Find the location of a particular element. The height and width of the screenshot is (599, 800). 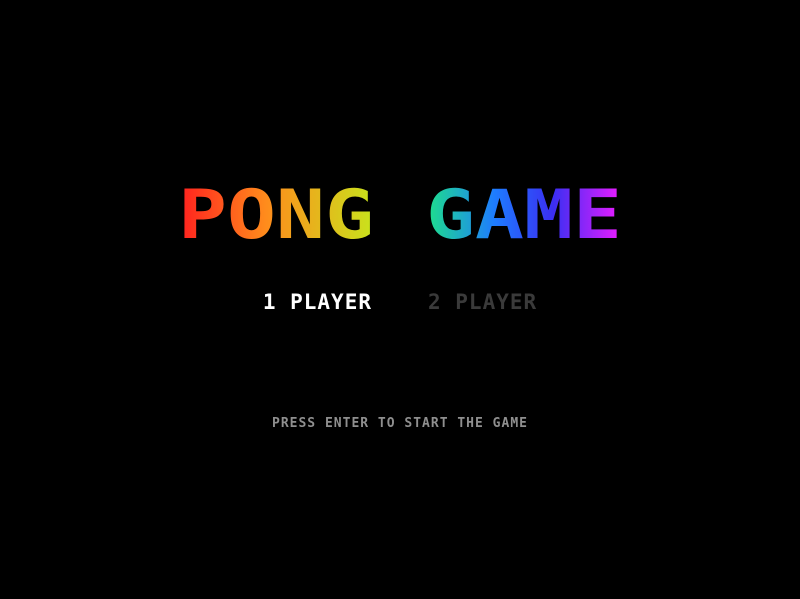

player-mode-menu: 1 PLAYER 2 PLAYER is located at coordinates (400, 302).